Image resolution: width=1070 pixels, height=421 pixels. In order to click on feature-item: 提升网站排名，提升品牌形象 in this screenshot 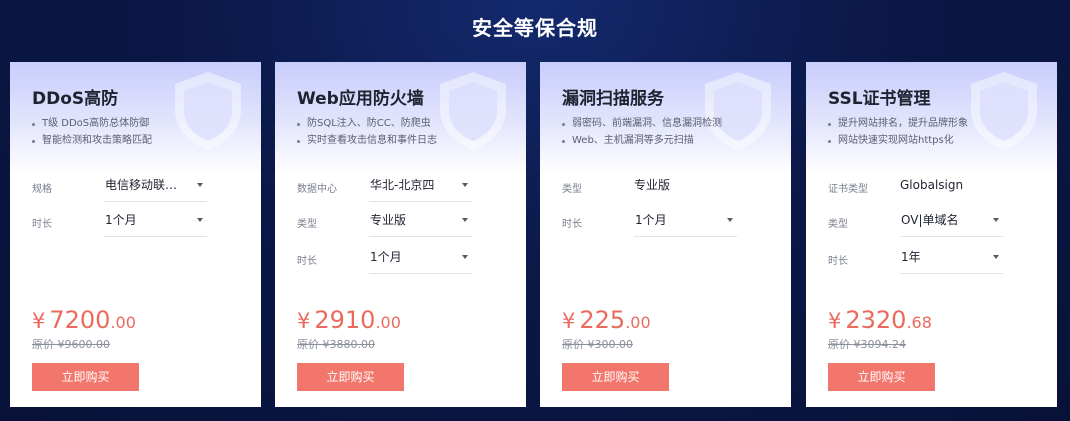, I will do `click(898, 123)`.